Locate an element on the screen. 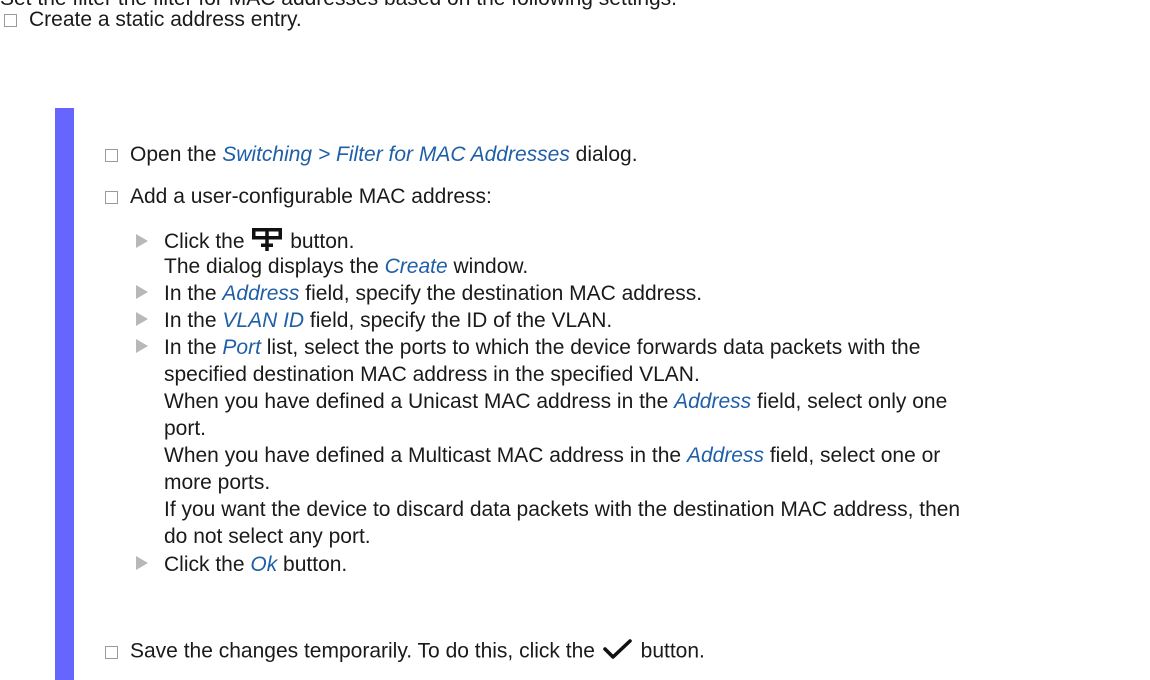  task-checkbox is located at coordinates (10, 20).